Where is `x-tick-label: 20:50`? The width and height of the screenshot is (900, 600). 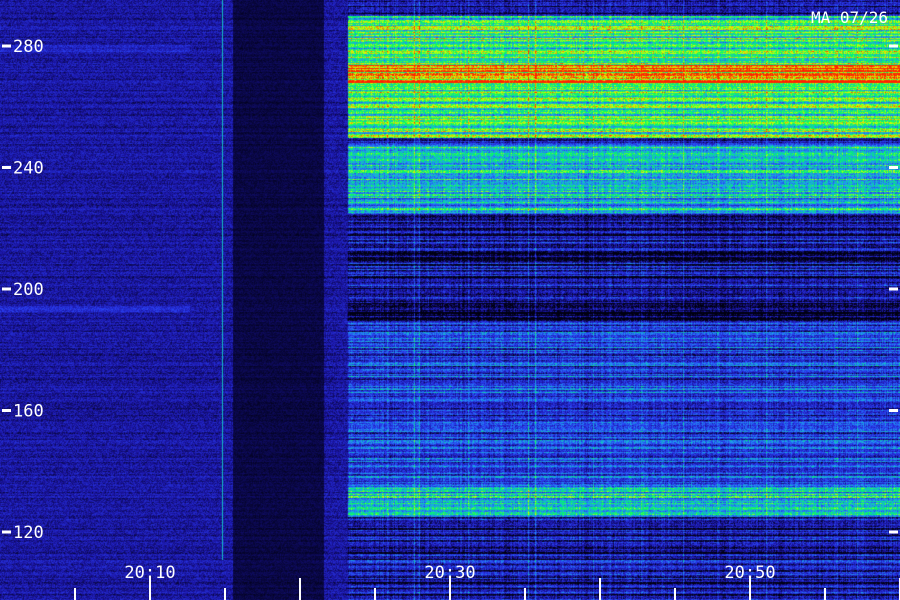 x-tick-label: 20:50 is located at coordinates (749, 573).